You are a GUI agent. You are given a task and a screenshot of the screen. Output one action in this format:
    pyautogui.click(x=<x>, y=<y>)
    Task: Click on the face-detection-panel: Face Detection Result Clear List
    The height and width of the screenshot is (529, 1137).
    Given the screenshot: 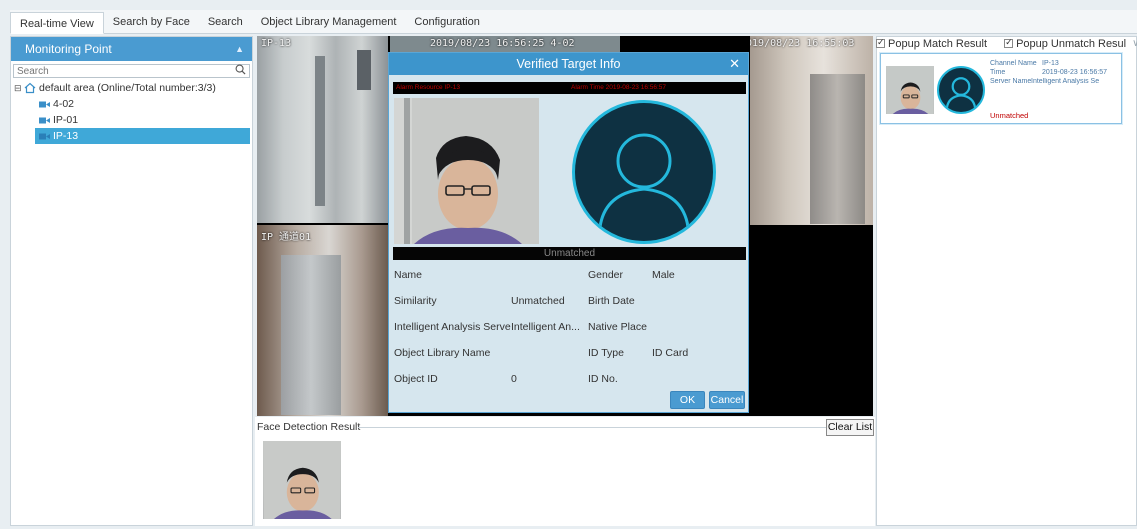 What is the action you would take?
    pyautogui.click(x=565, y=471)
    